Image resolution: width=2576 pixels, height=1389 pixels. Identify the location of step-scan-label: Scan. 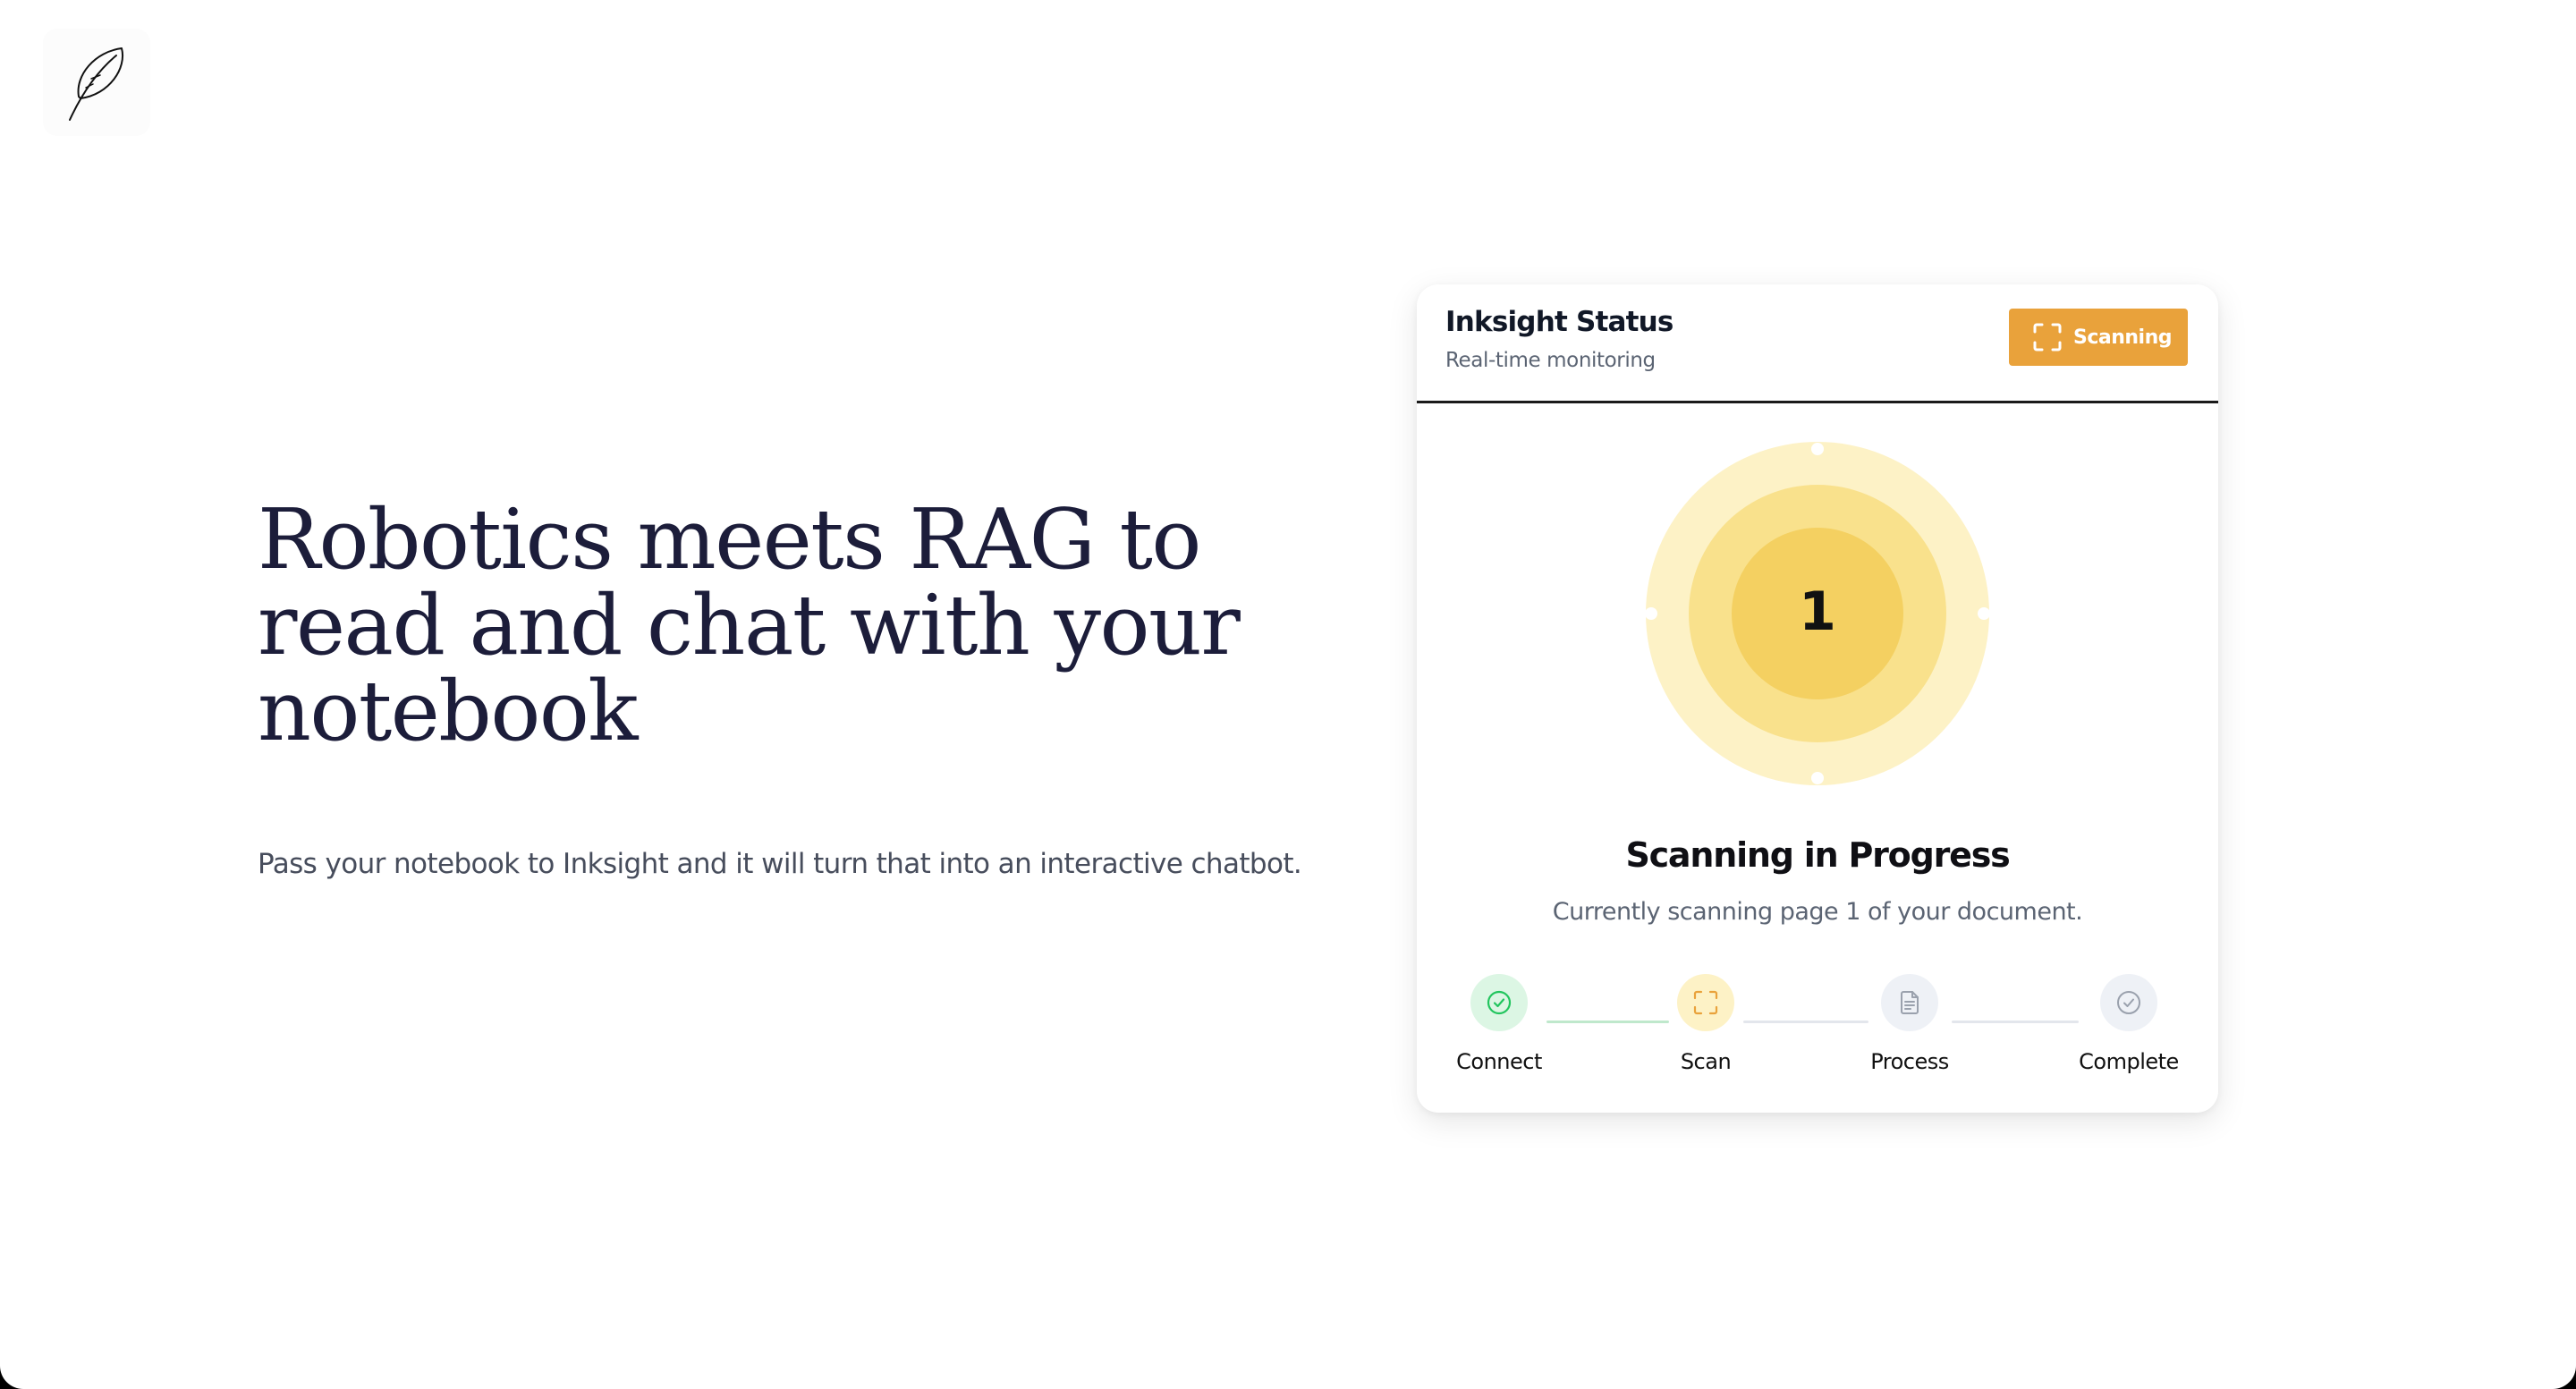
(1706, 1061).